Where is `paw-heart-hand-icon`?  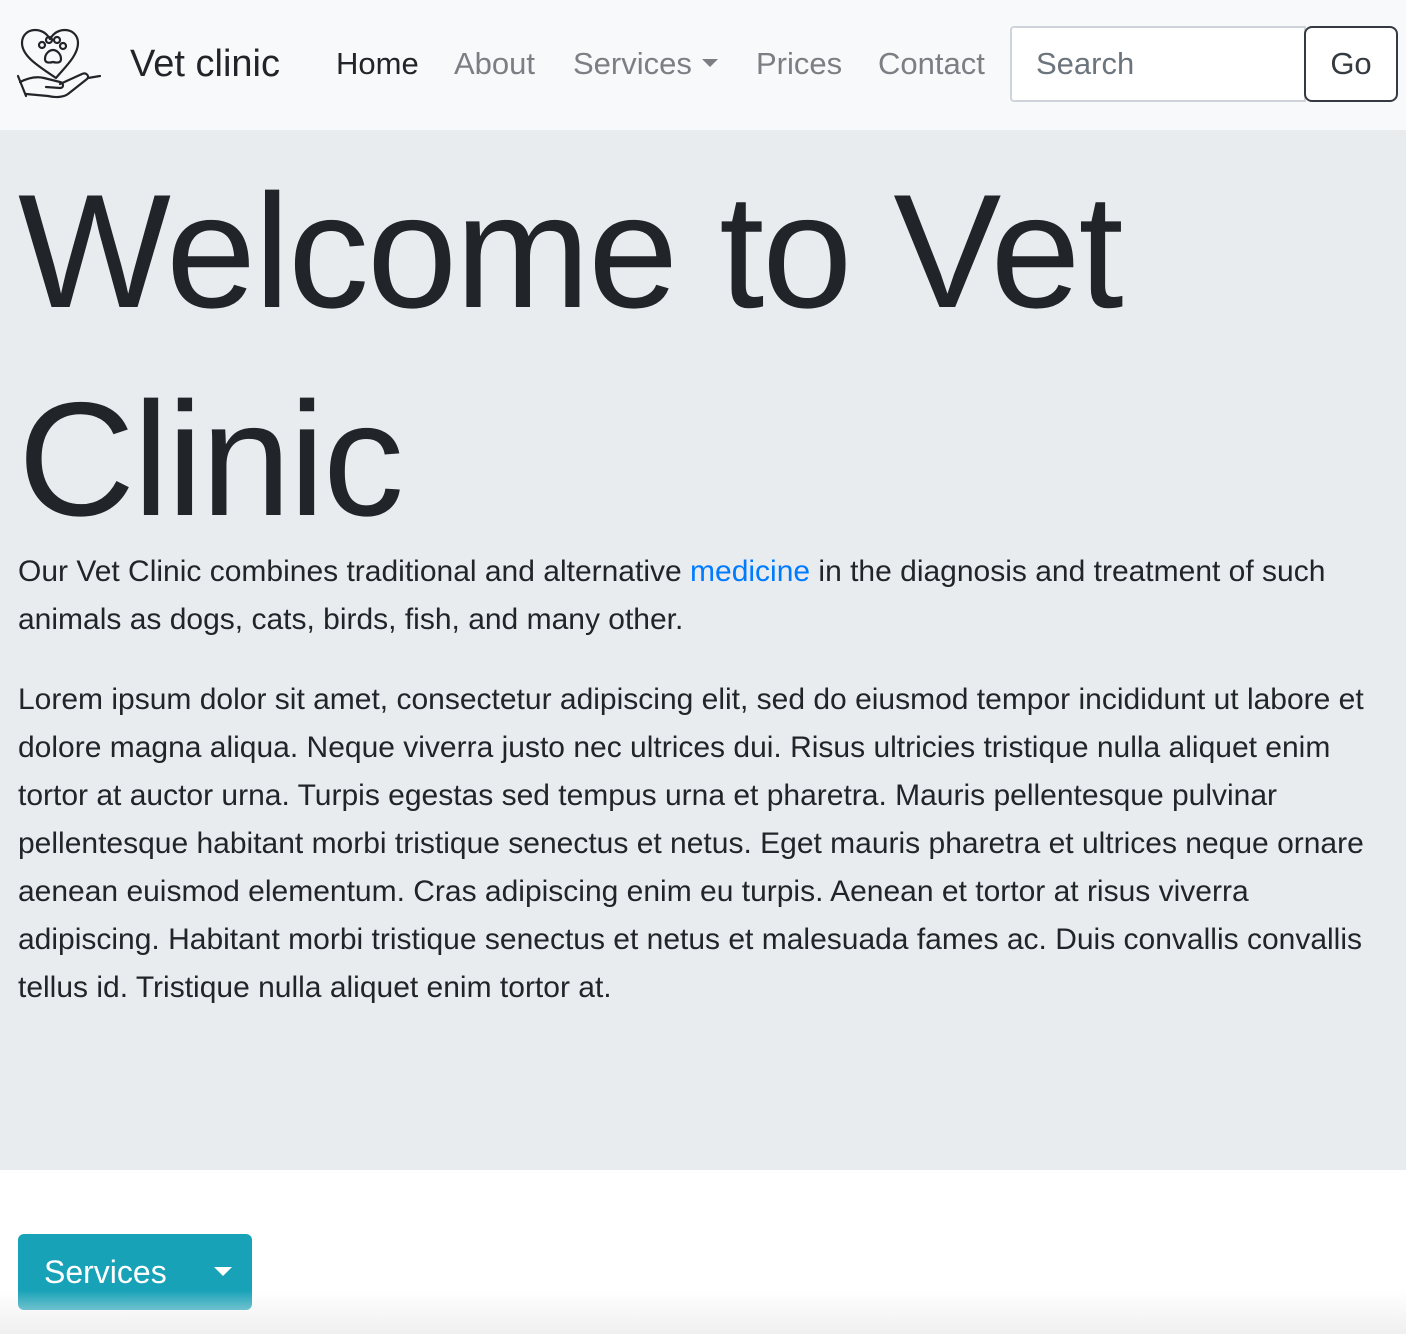
paw-heart-hand-icon is located at coordinates (59, 64).